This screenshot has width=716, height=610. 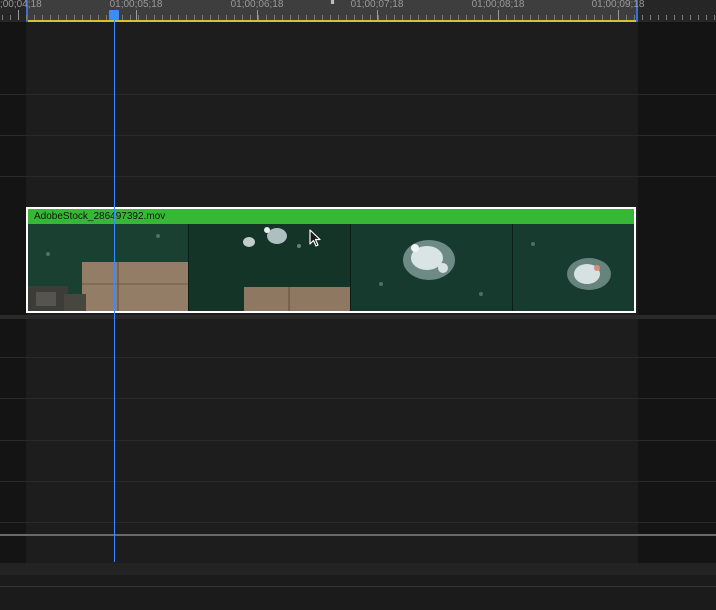 What do you see at coordinates (269, 267) in the screenshot?
I see `pier-swimmers-splash-icon` at bounding box center [269, 267].